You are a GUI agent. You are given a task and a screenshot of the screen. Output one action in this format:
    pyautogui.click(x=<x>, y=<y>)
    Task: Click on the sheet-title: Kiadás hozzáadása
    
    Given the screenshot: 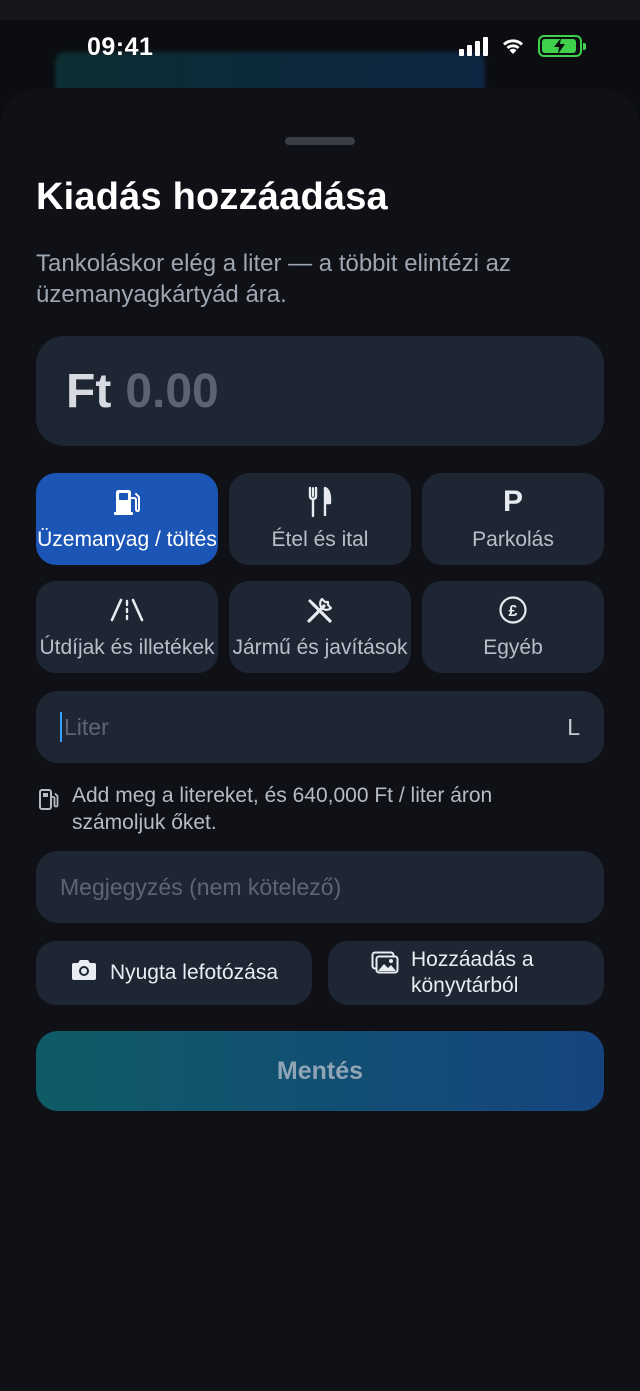 What is the action you would take?
    pyautogui.click(x=212, y=197)
    